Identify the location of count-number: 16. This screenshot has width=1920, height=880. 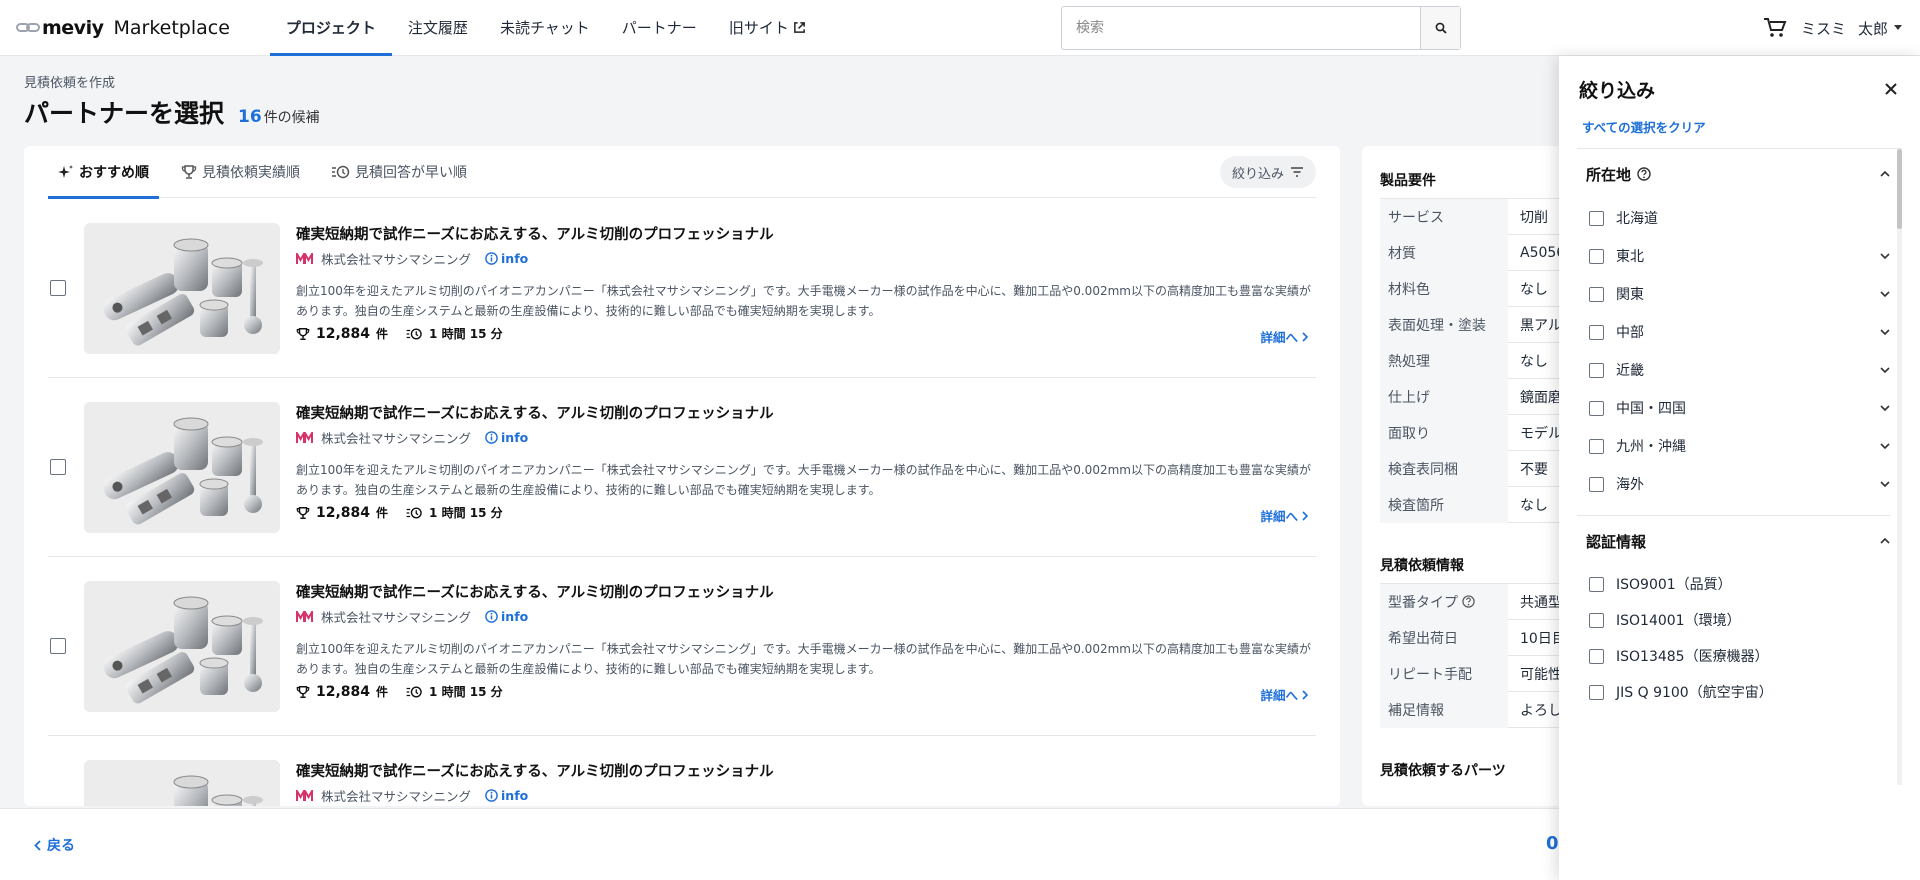
(250, 117).